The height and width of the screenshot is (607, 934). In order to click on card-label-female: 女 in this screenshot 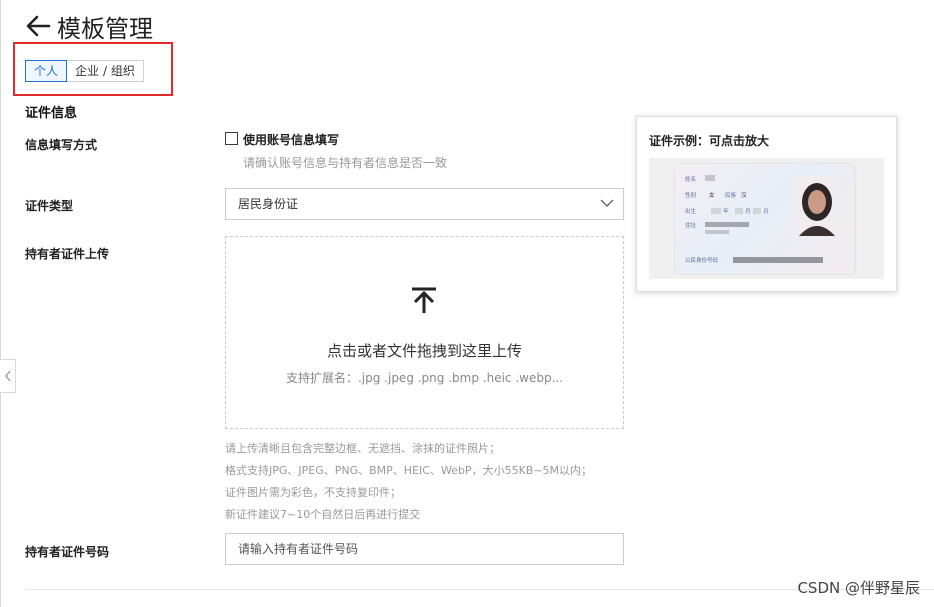, I will do `click(712, 195)`.